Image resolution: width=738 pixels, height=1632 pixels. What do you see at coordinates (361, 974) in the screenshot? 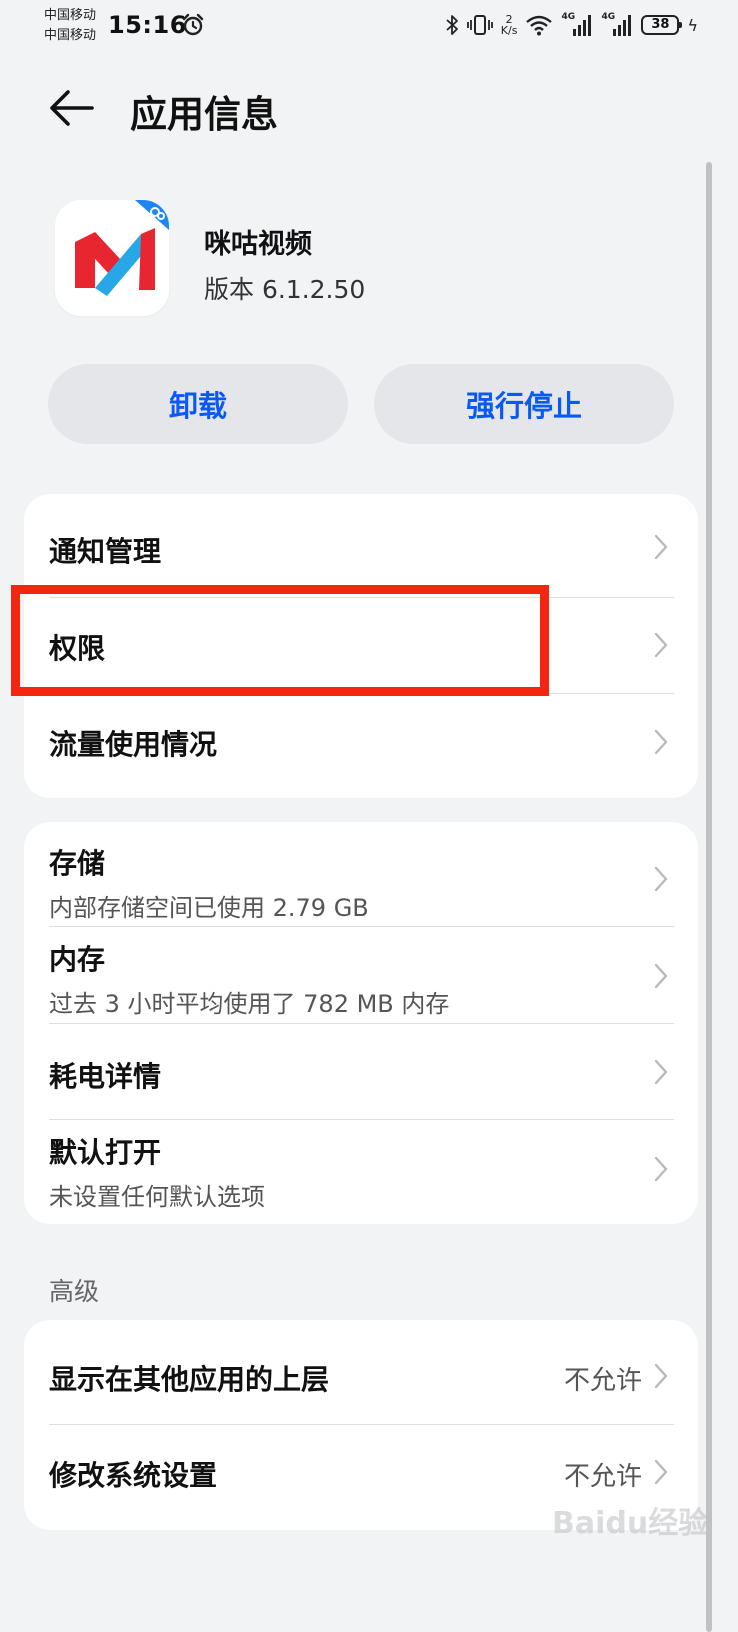
I see `list-item-memory: 内存 过去 3 小时平均使用了 782 MB 内存` at bounding box center [361, 974].